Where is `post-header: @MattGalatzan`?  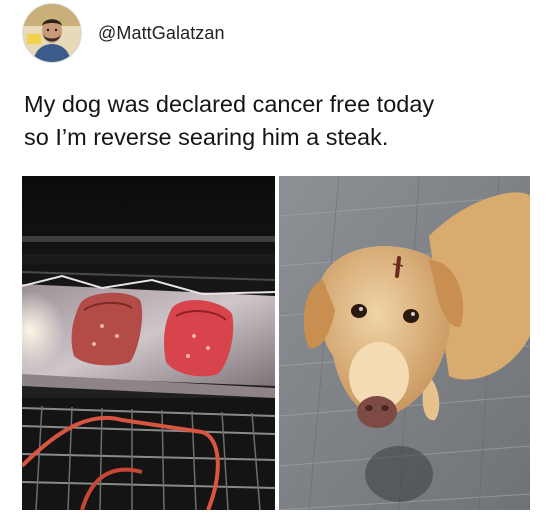
post-header: @MattGalatzan is located at coordinates (123, 33).